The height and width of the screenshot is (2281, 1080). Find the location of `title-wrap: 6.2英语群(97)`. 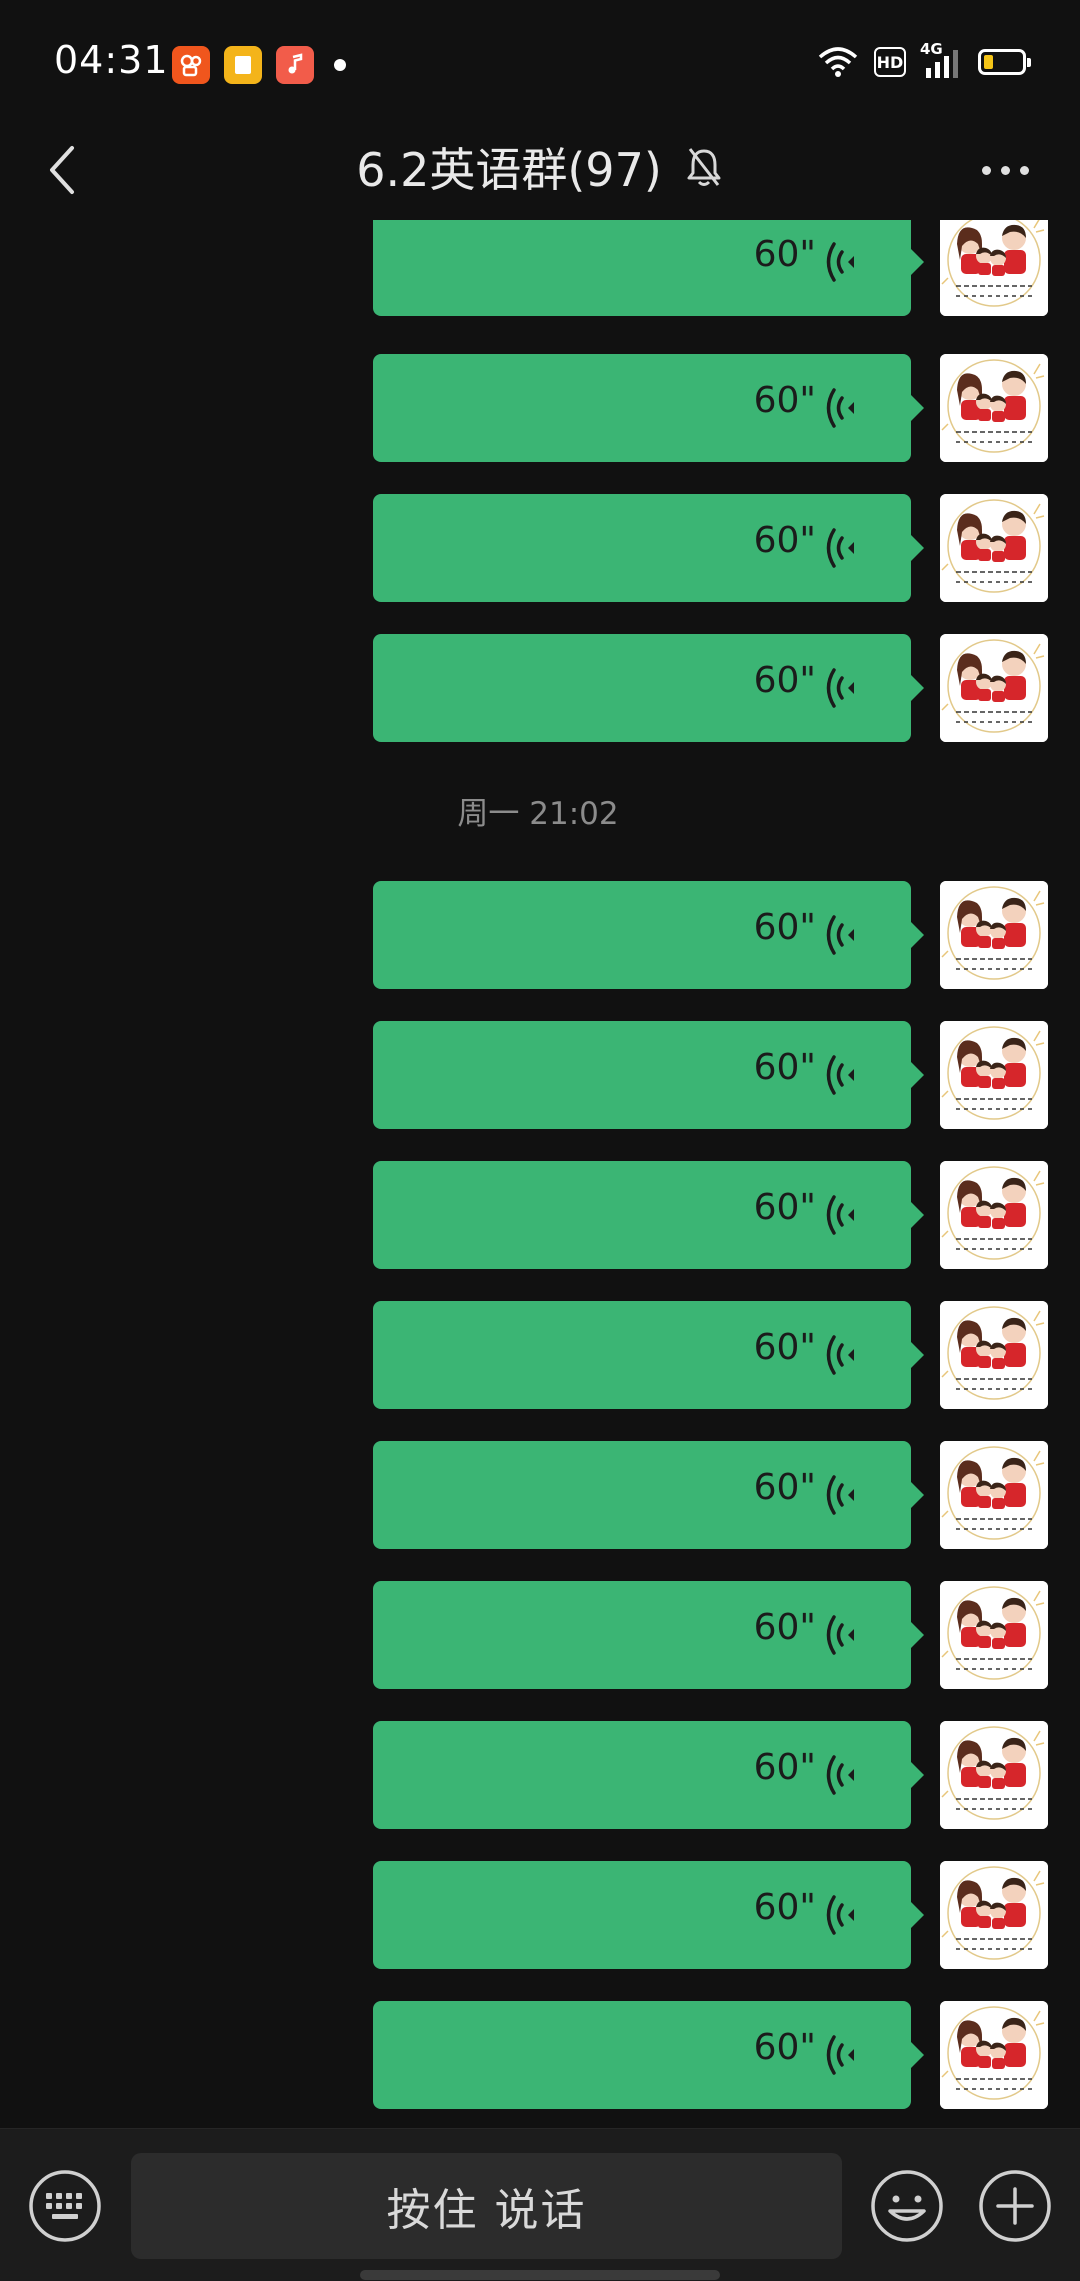

title-wrap: 6.2英语群(97) is located at coordinates (540, 167).